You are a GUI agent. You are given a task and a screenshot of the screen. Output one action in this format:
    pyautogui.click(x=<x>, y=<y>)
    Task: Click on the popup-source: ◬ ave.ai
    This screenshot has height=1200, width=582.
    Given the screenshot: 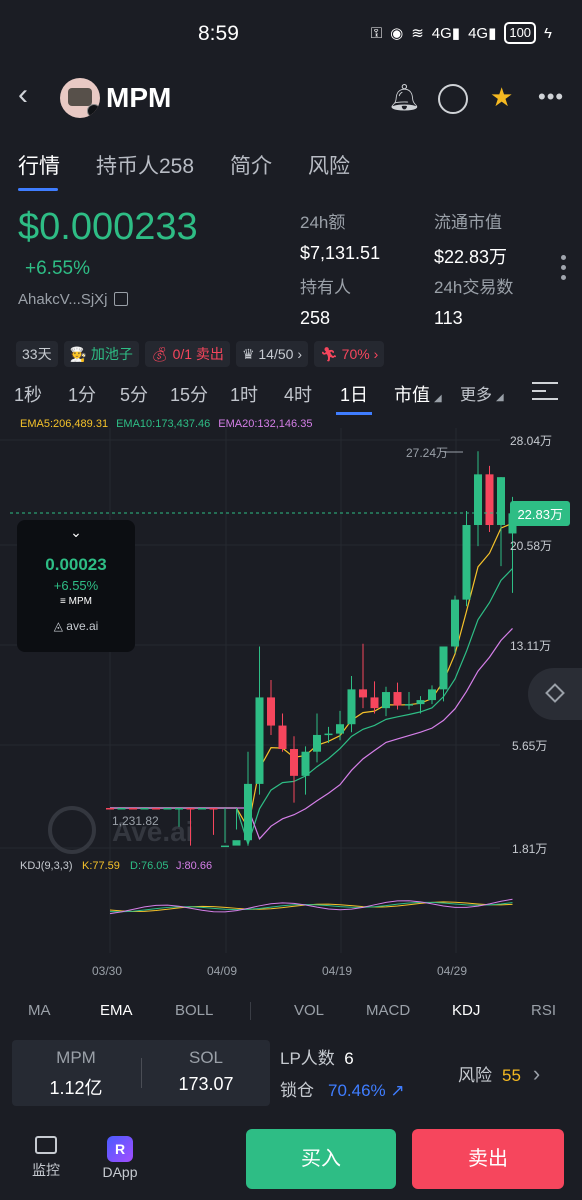 What is the action you would take?
    pyautogui.click(x=76, y=626)
    